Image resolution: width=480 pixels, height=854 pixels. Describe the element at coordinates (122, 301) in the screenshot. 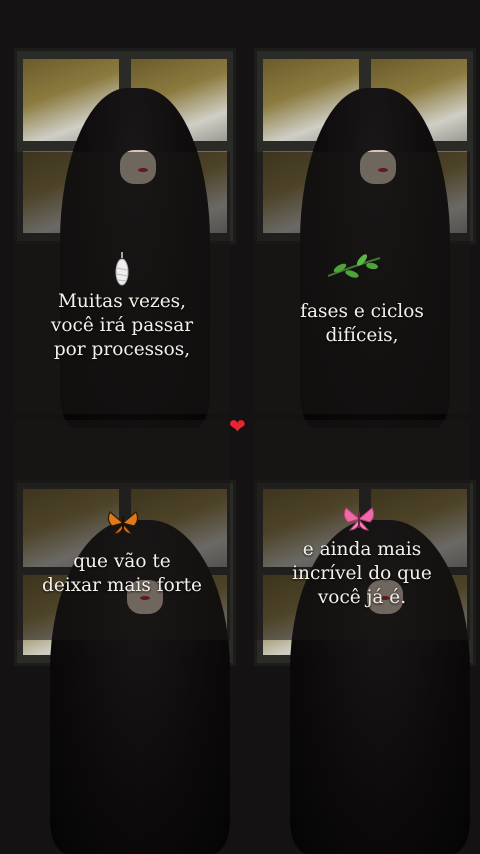

I see `caption-line: Muitas vezes,` at that location.